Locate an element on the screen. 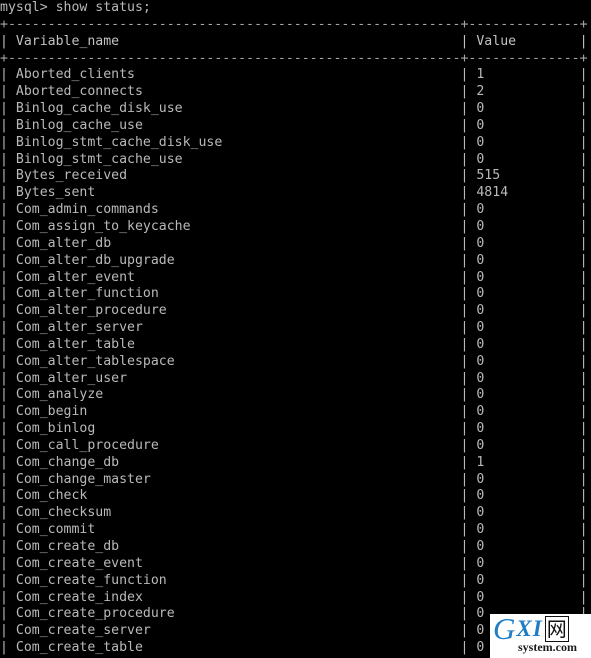 The width and height of the screenshot is (591, 658). table-row: | Com_alter_event | 0 | is located at coordinates (294, 277).